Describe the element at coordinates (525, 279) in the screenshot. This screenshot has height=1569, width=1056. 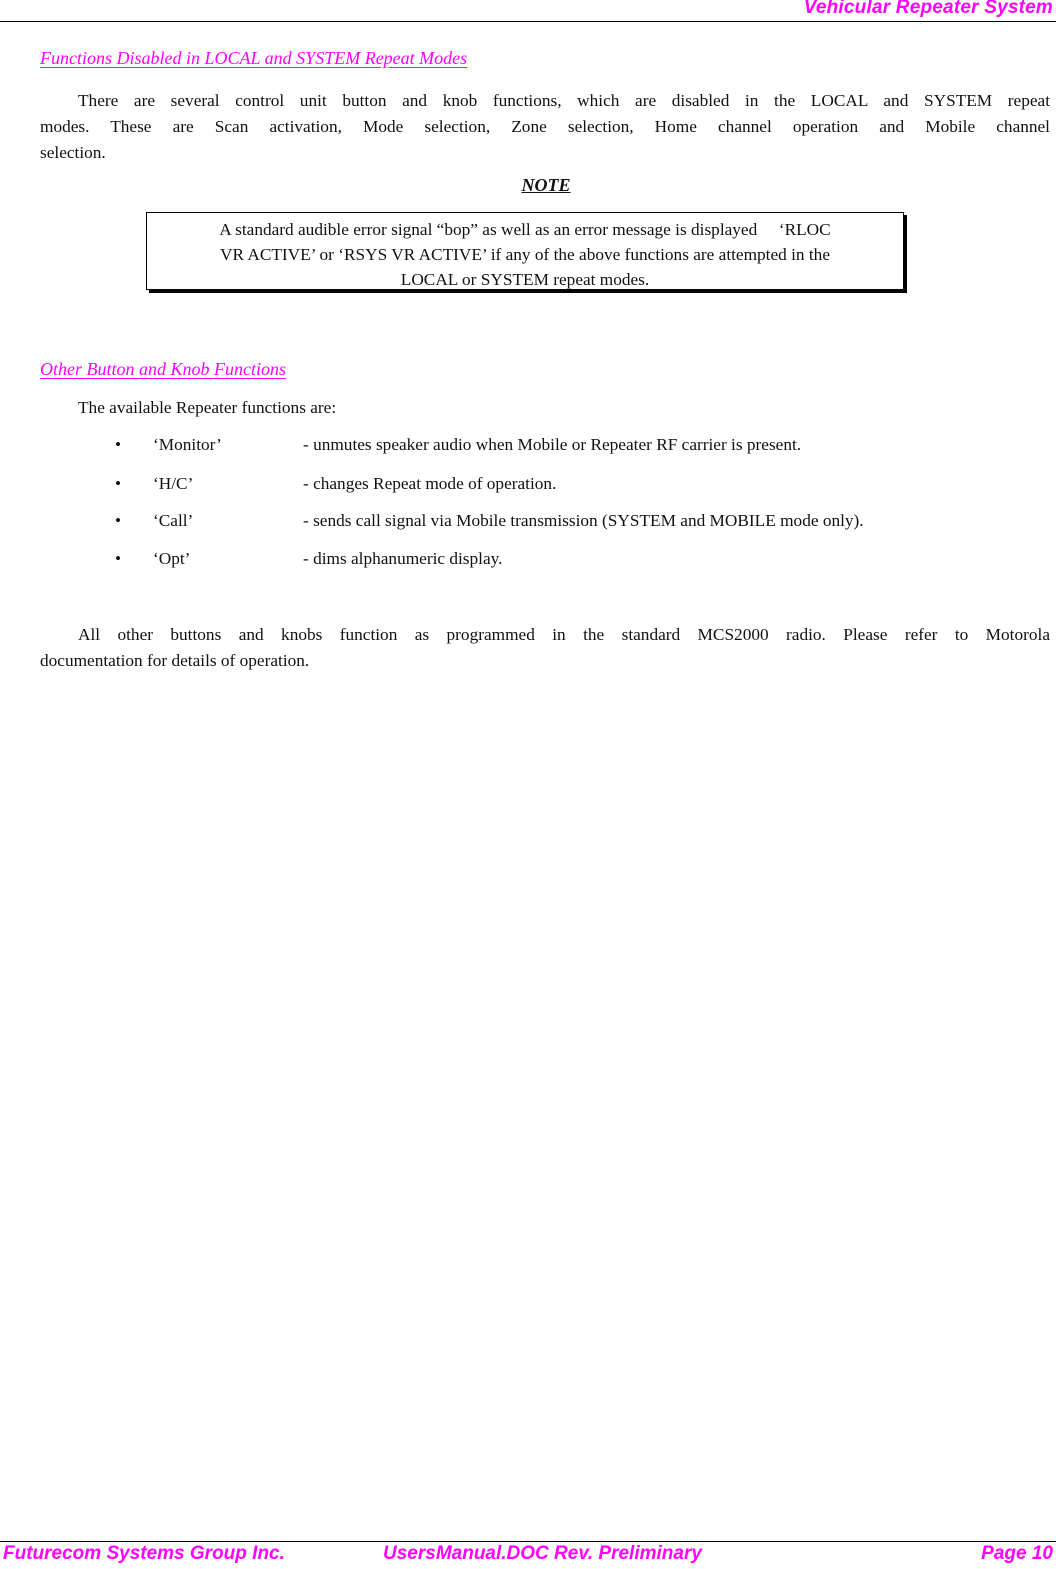
I see `note-line: LOCAL or SYSTEM repeat modes.` at that location.